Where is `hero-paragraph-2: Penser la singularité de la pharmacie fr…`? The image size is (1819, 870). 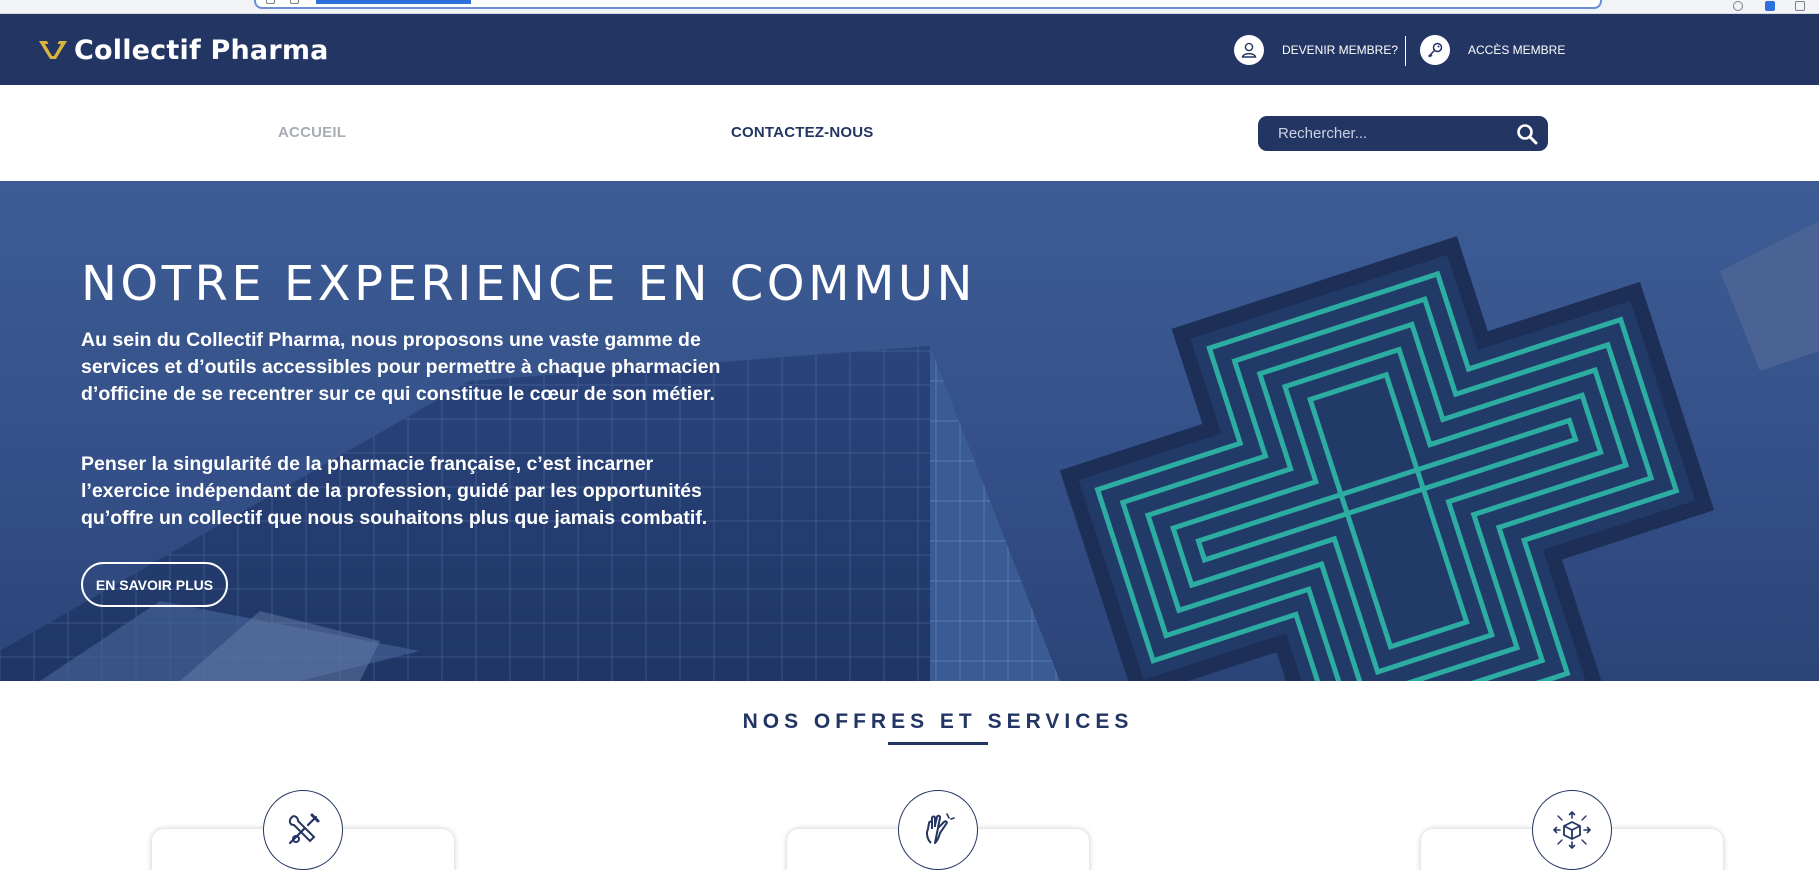
hero-paragraph-2: Penser la singularité de la pharmacie fr… is located at coordinates (394, 491).